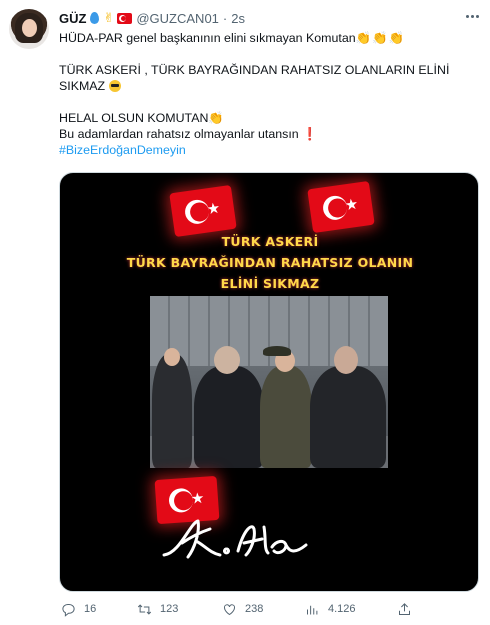 The image size is (490, 625). What do you see at coordinates (342, 609) in the screenshot?
I see `views-count: 4.126` at bounding box center [342, 609].